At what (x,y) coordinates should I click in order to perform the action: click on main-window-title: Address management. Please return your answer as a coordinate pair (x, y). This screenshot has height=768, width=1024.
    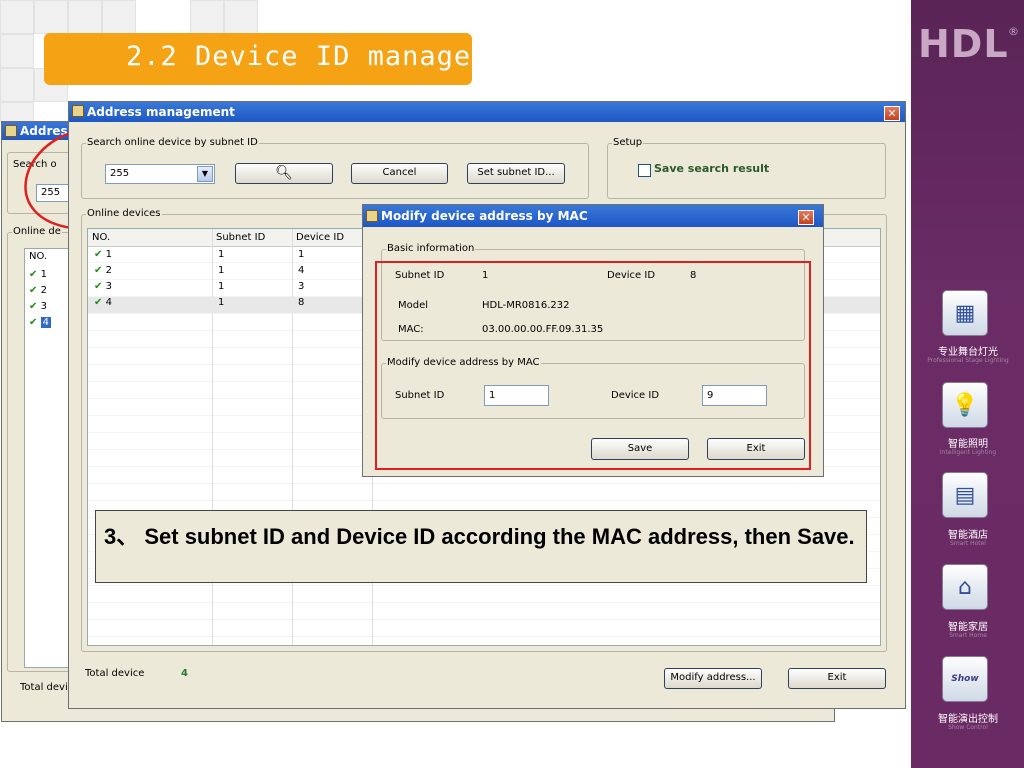
    Looking at the image, I should click on (161, 112).